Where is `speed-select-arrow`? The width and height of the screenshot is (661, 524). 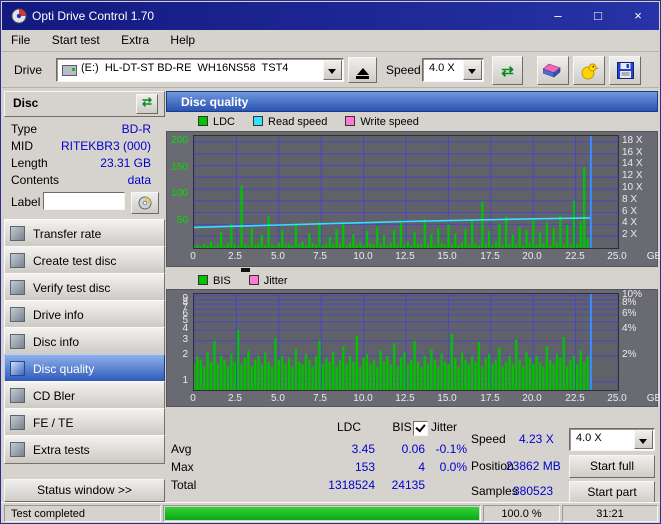
speed-select-arrow is located at coordinates (472, 70).